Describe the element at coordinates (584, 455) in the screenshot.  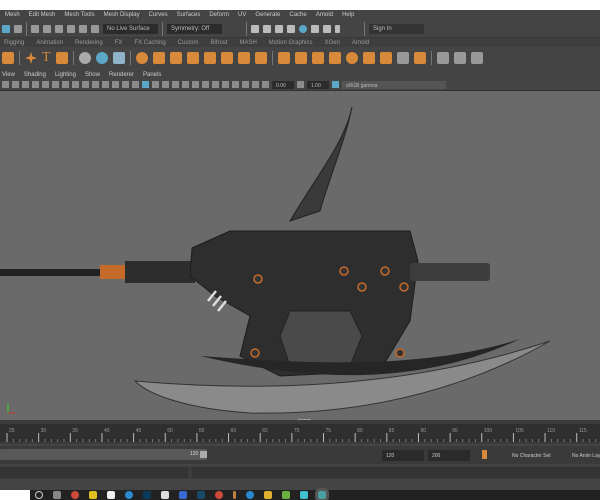
I see `anim-layer-dropdown: No Anim Layer` at that location.